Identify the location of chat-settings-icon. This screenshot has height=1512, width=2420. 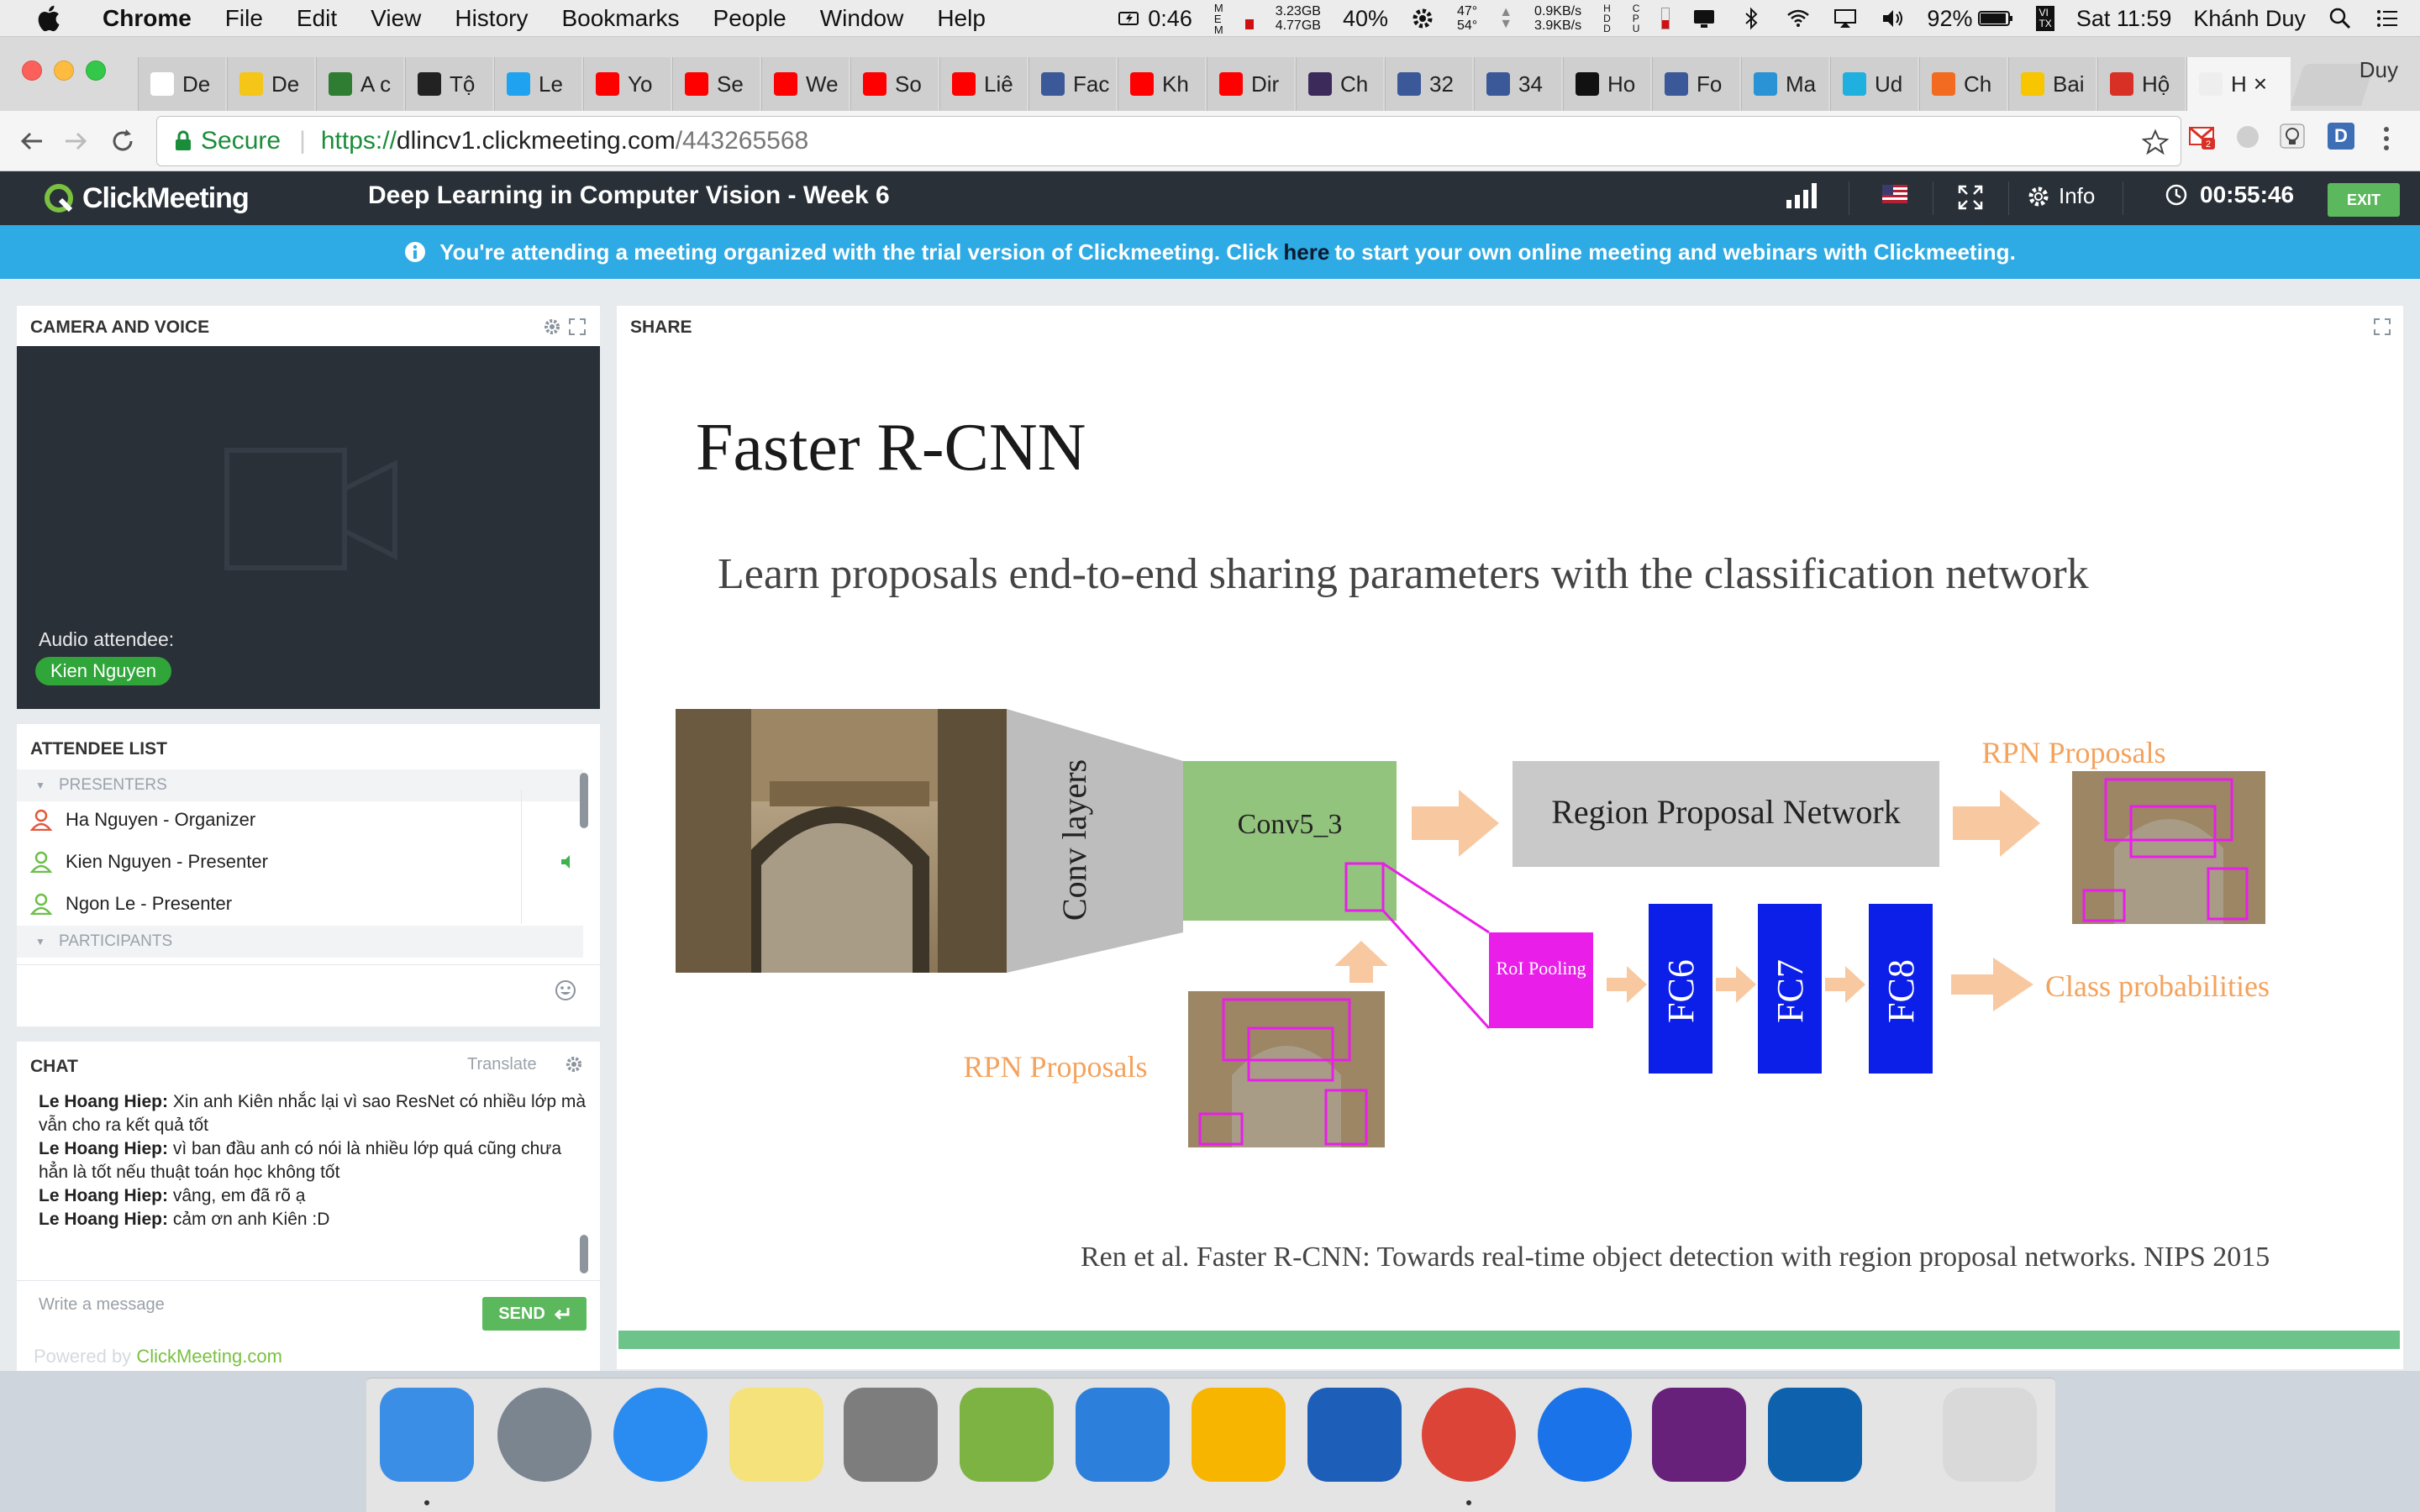
(574, 1064).